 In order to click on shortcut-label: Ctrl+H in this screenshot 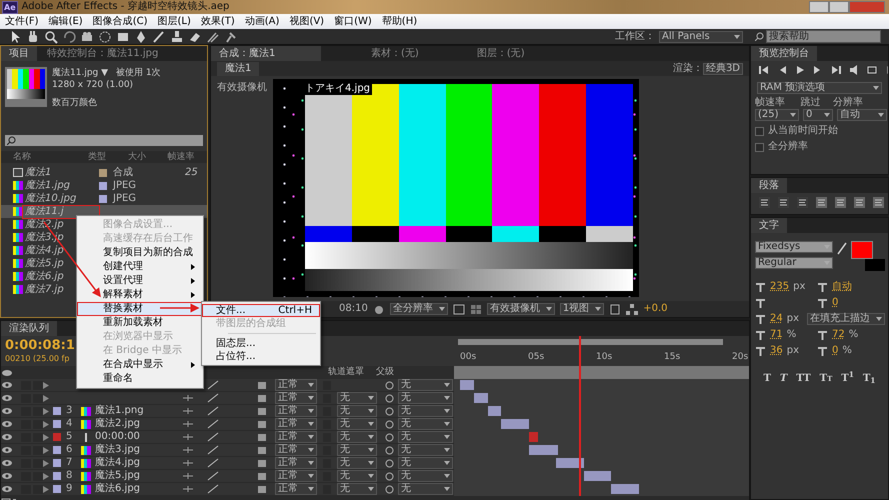, I will do `click(295, 310)`.